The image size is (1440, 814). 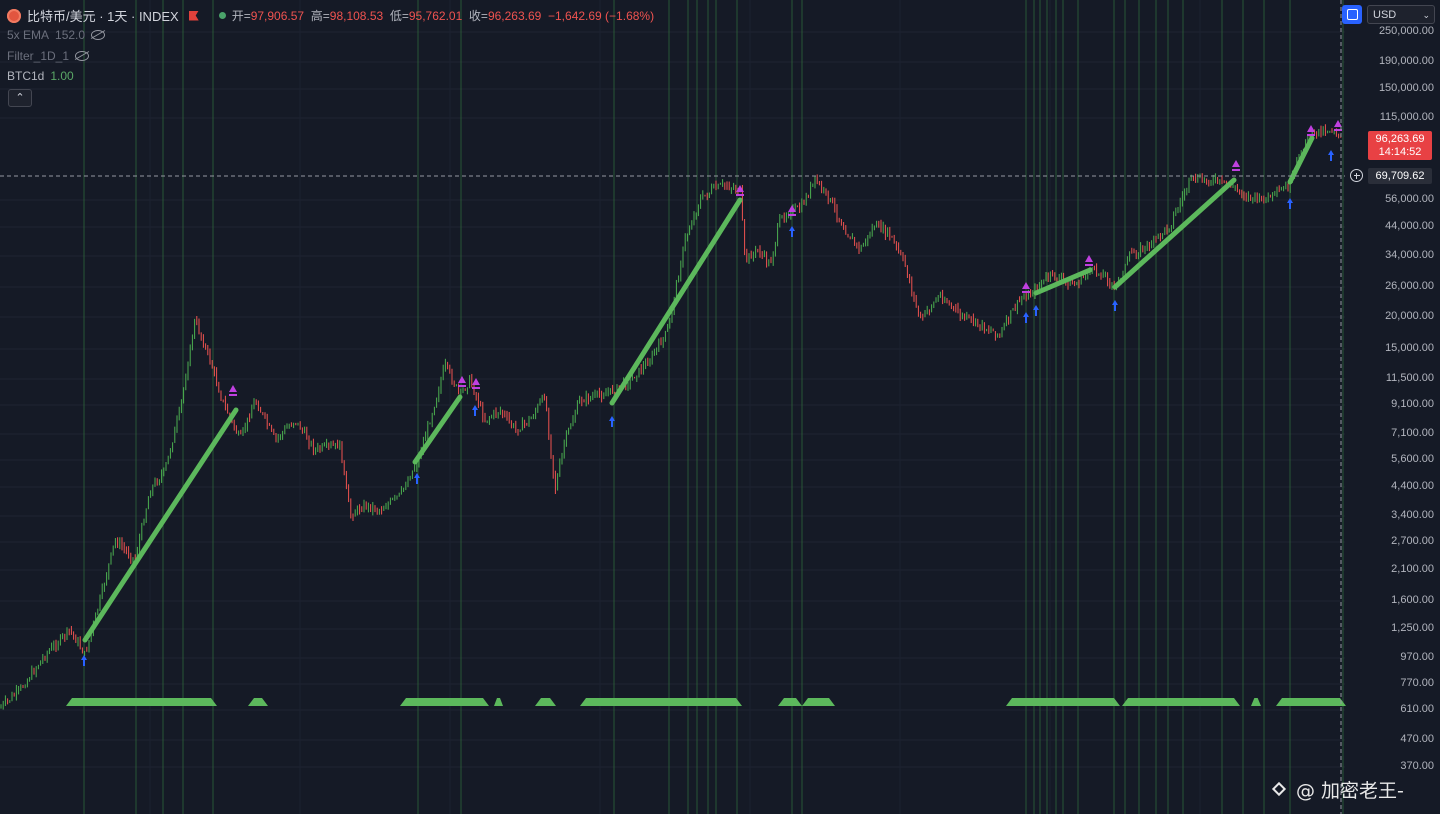 What do you see at coordinates (20, 98) in the screenshot?
I see `collapse-legend-button: ⌃` at bounding box center [20, 98].